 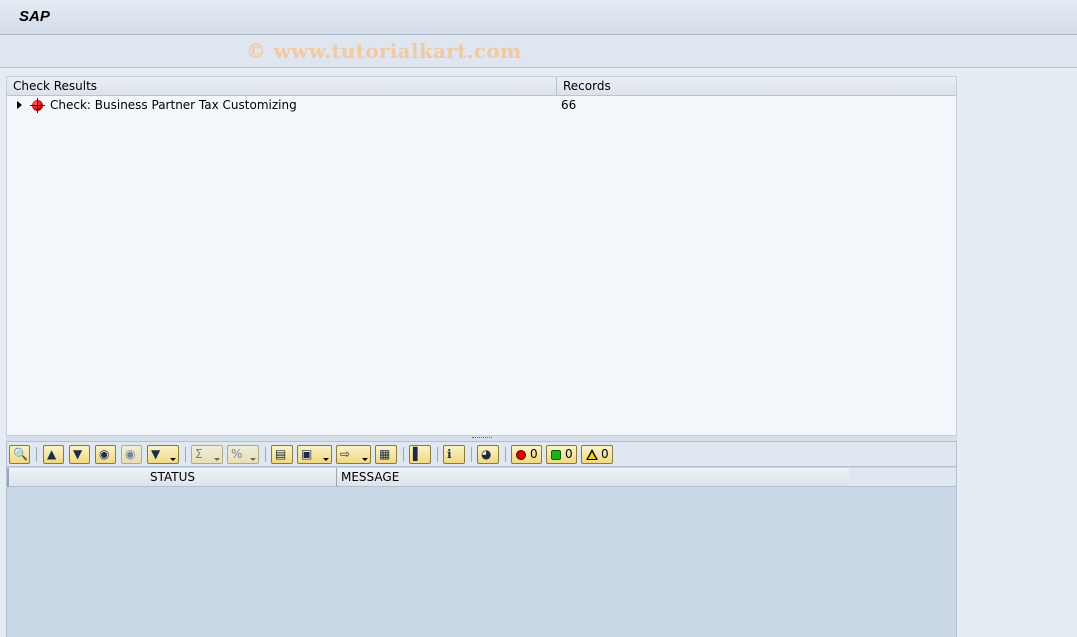 I want to click on success-count: 0, so click(x=569, y=454).